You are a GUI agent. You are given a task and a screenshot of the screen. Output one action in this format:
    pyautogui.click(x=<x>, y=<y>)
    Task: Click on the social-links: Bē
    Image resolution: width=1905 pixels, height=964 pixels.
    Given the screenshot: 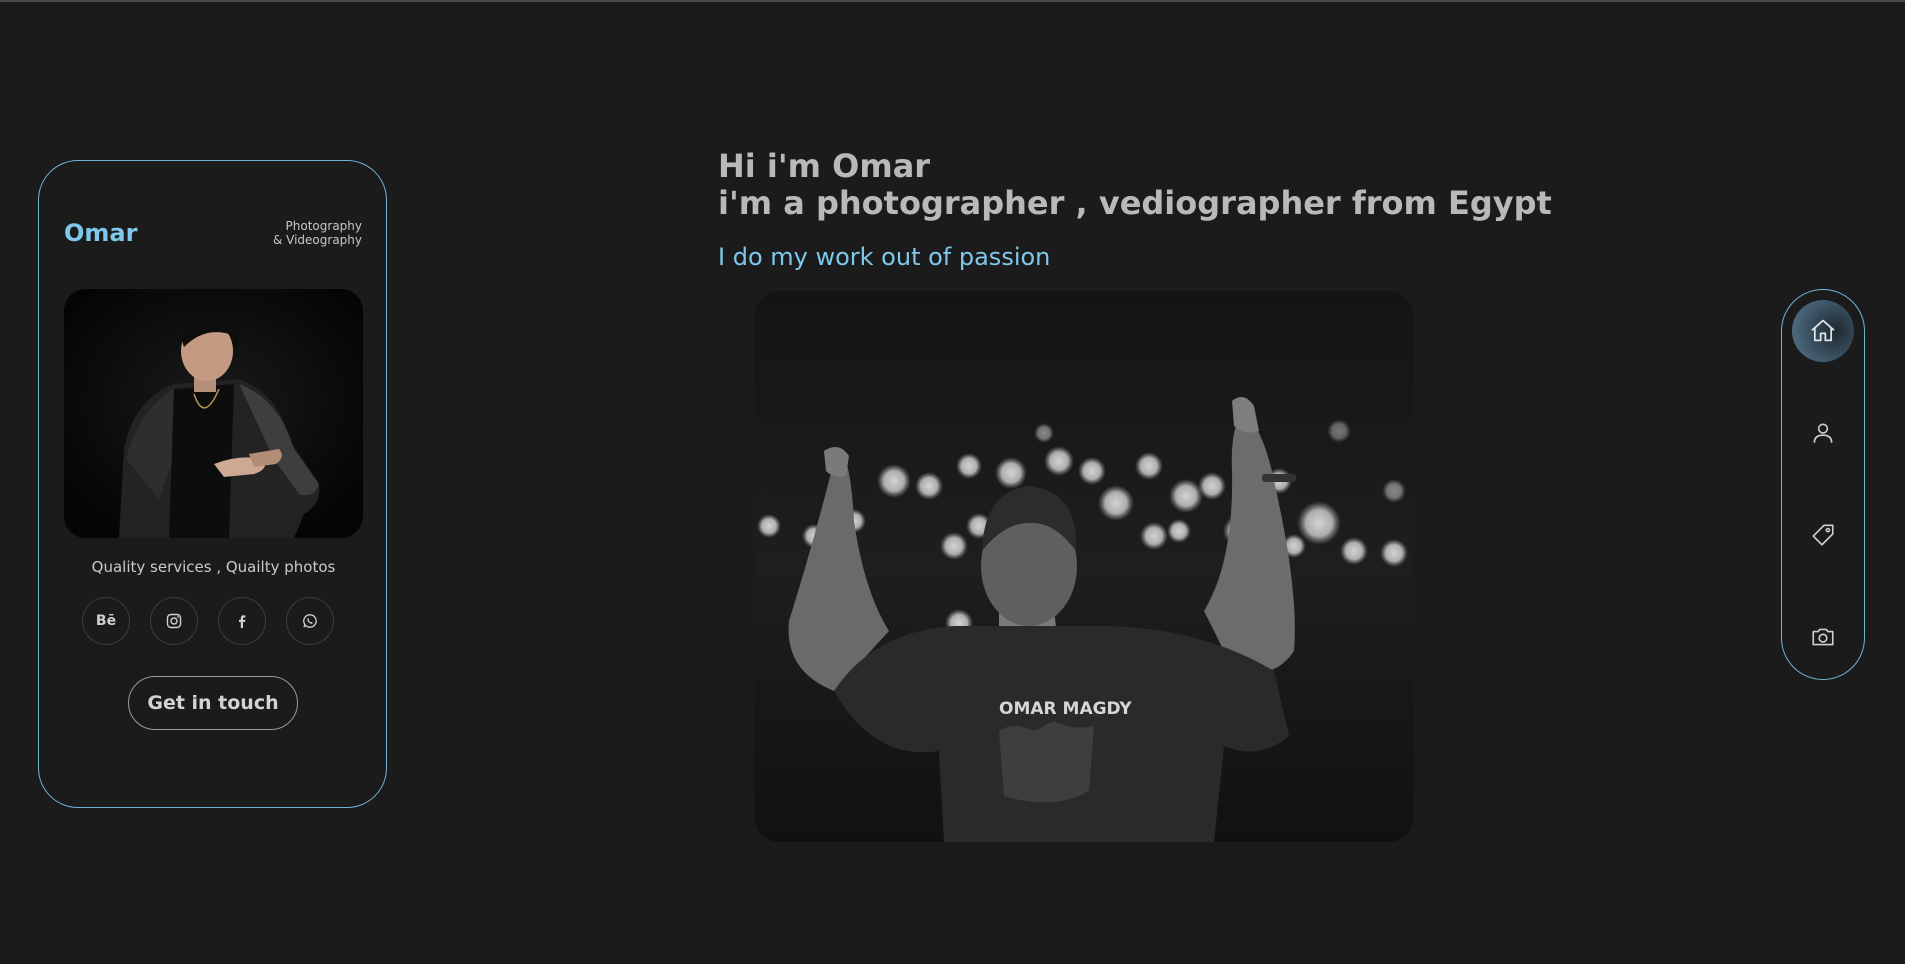 What is the action you would take?
    pyautogui.click(x=208, y=621)
    